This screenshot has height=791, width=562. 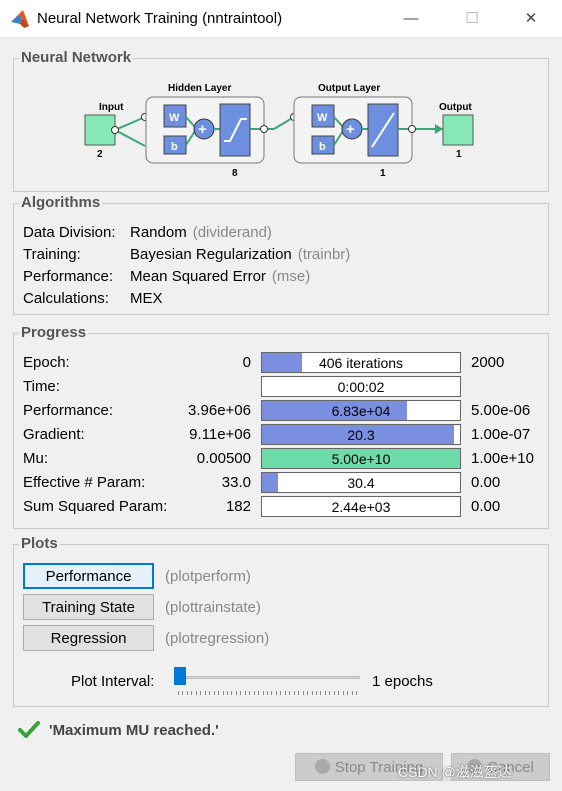 What do you see at coordinates (29, 729) in the screenshot?
I see `checkmark-icon` at bounding box center [29, 729].